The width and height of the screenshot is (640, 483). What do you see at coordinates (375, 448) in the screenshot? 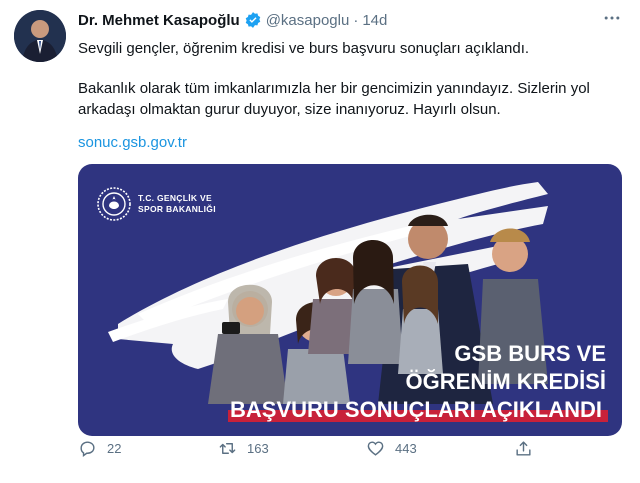
I see `heart-icon` at bounding box center [375, 448].